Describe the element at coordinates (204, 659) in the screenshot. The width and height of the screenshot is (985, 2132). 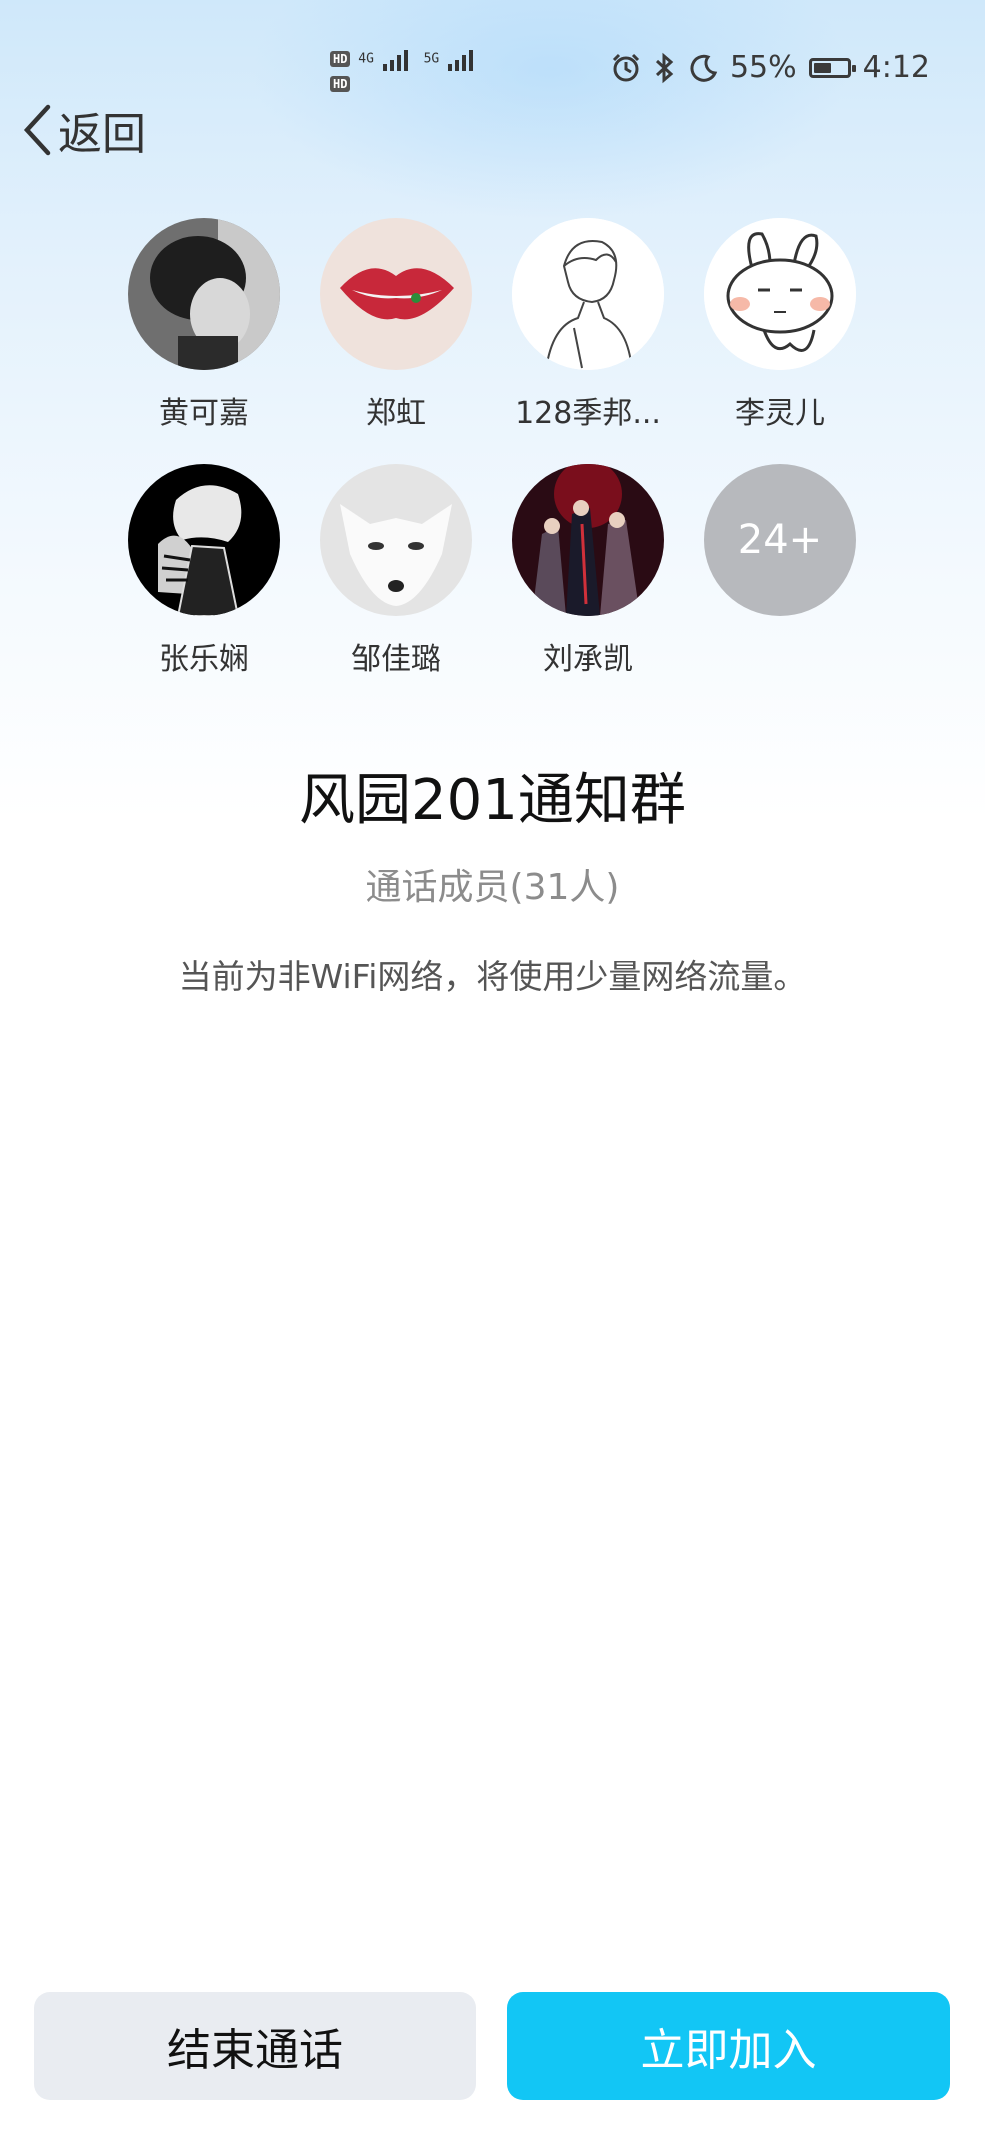
I see `member-name: 张乐娴` at that location.